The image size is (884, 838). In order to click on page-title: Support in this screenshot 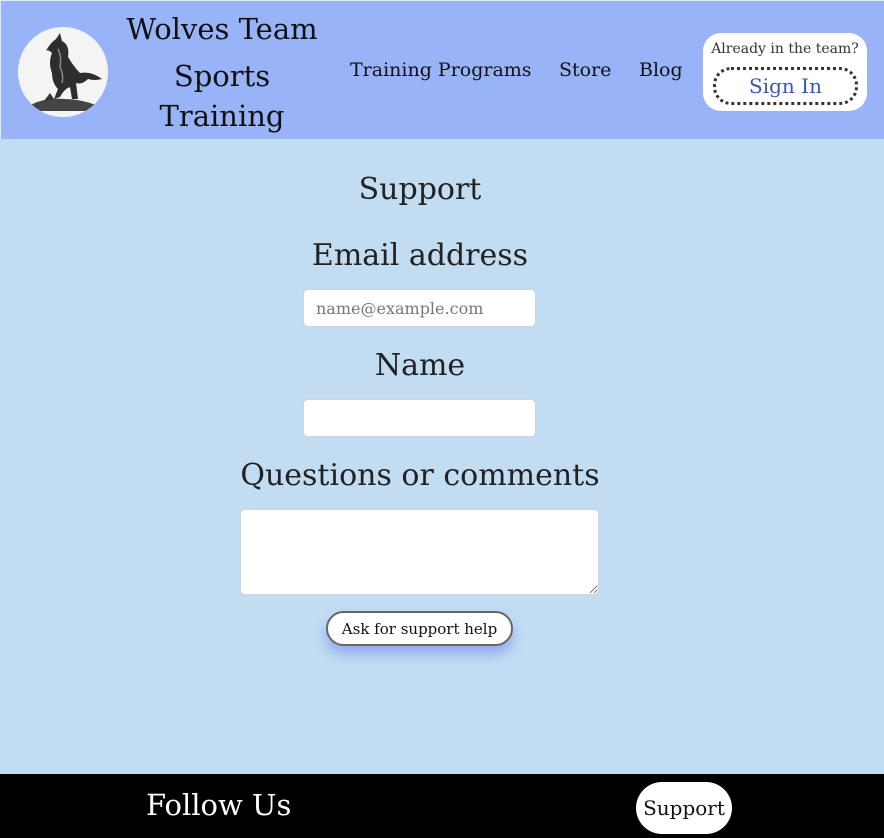, I will do `click(420, 189)`.